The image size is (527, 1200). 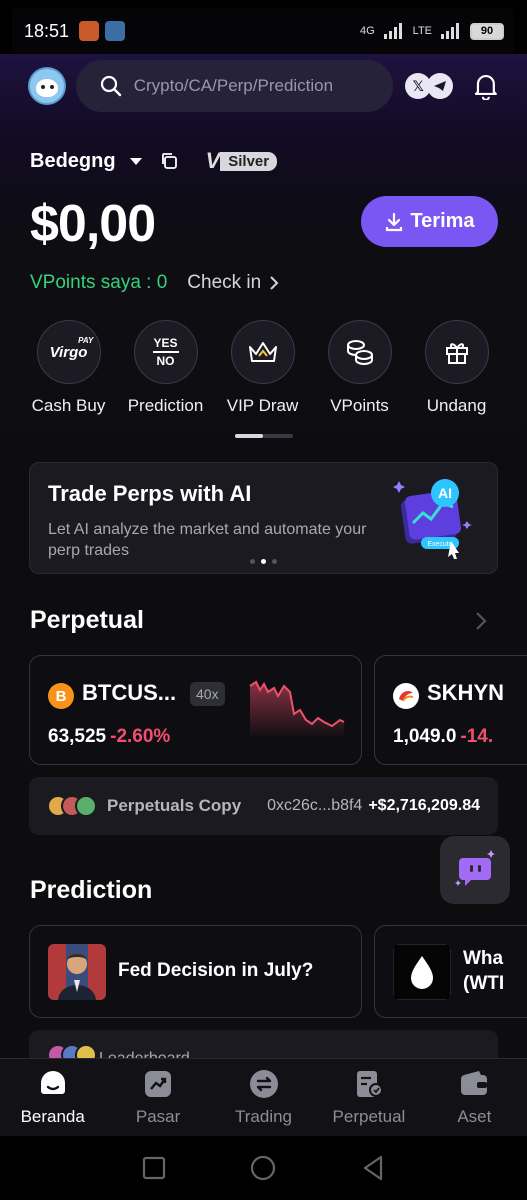 I want to click on coins-icon, so click(x=359, y=352).